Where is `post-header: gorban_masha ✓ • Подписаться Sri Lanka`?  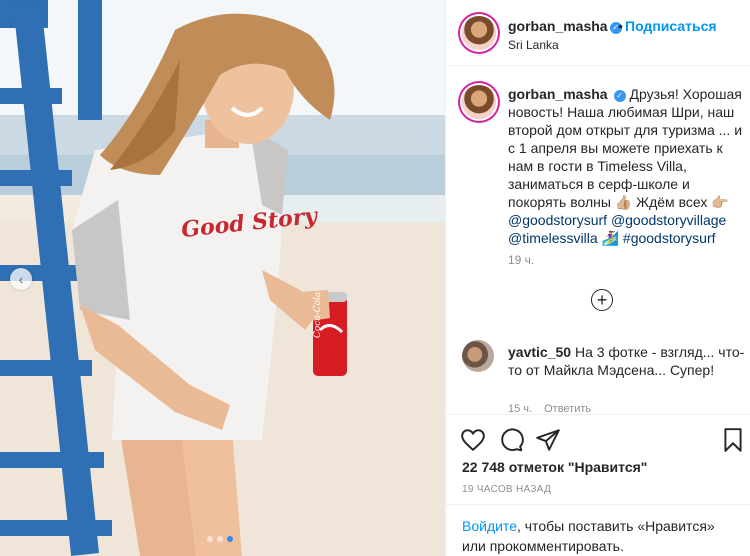 post-header: gorban_masha ✓ • Подписаться Sri Lanka is located at coordinates (598, 33).